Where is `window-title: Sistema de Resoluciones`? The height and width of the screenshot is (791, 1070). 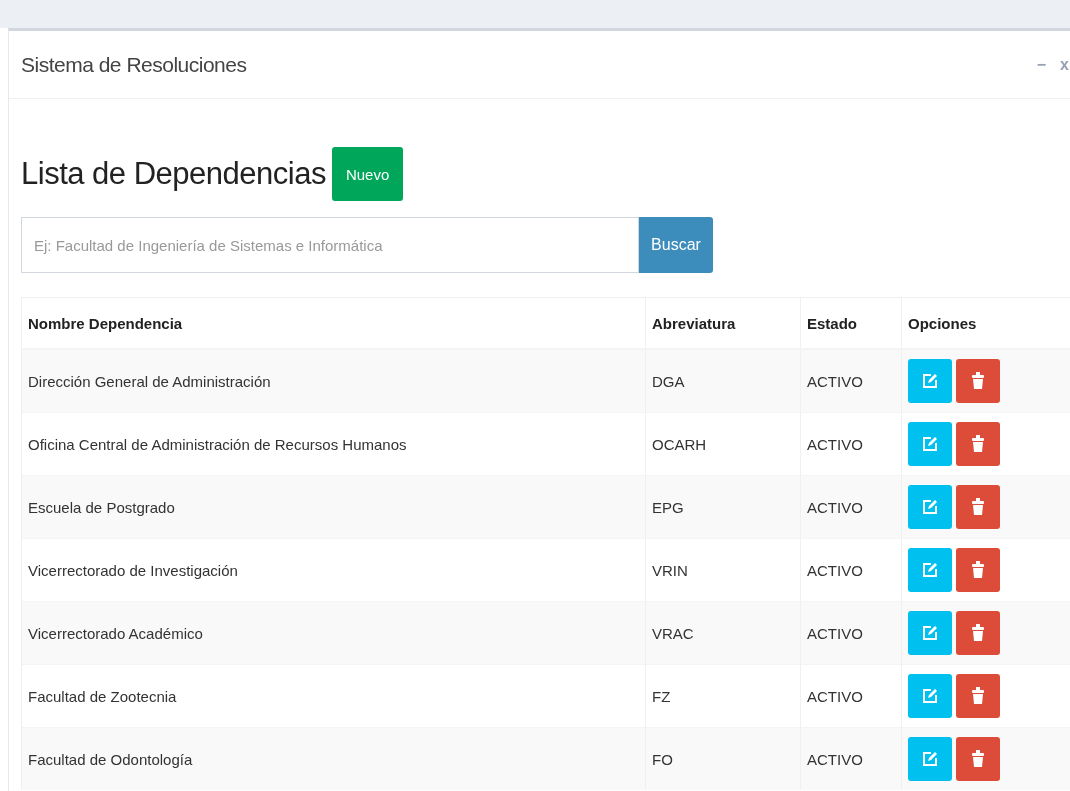 window-title: Sistema de Resoluciones is located at coordinates (134, 64).